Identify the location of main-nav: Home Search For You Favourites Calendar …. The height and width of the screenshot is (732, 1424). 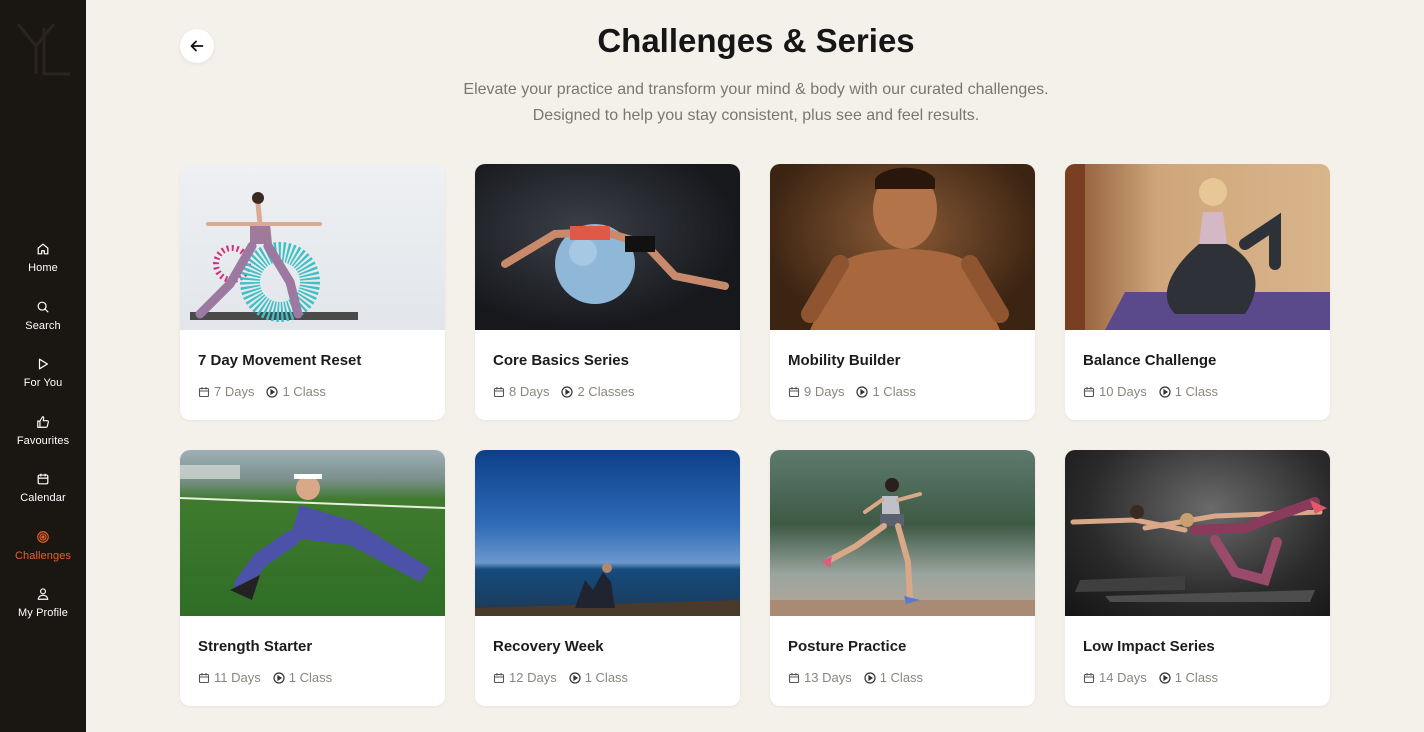
(43, 437).